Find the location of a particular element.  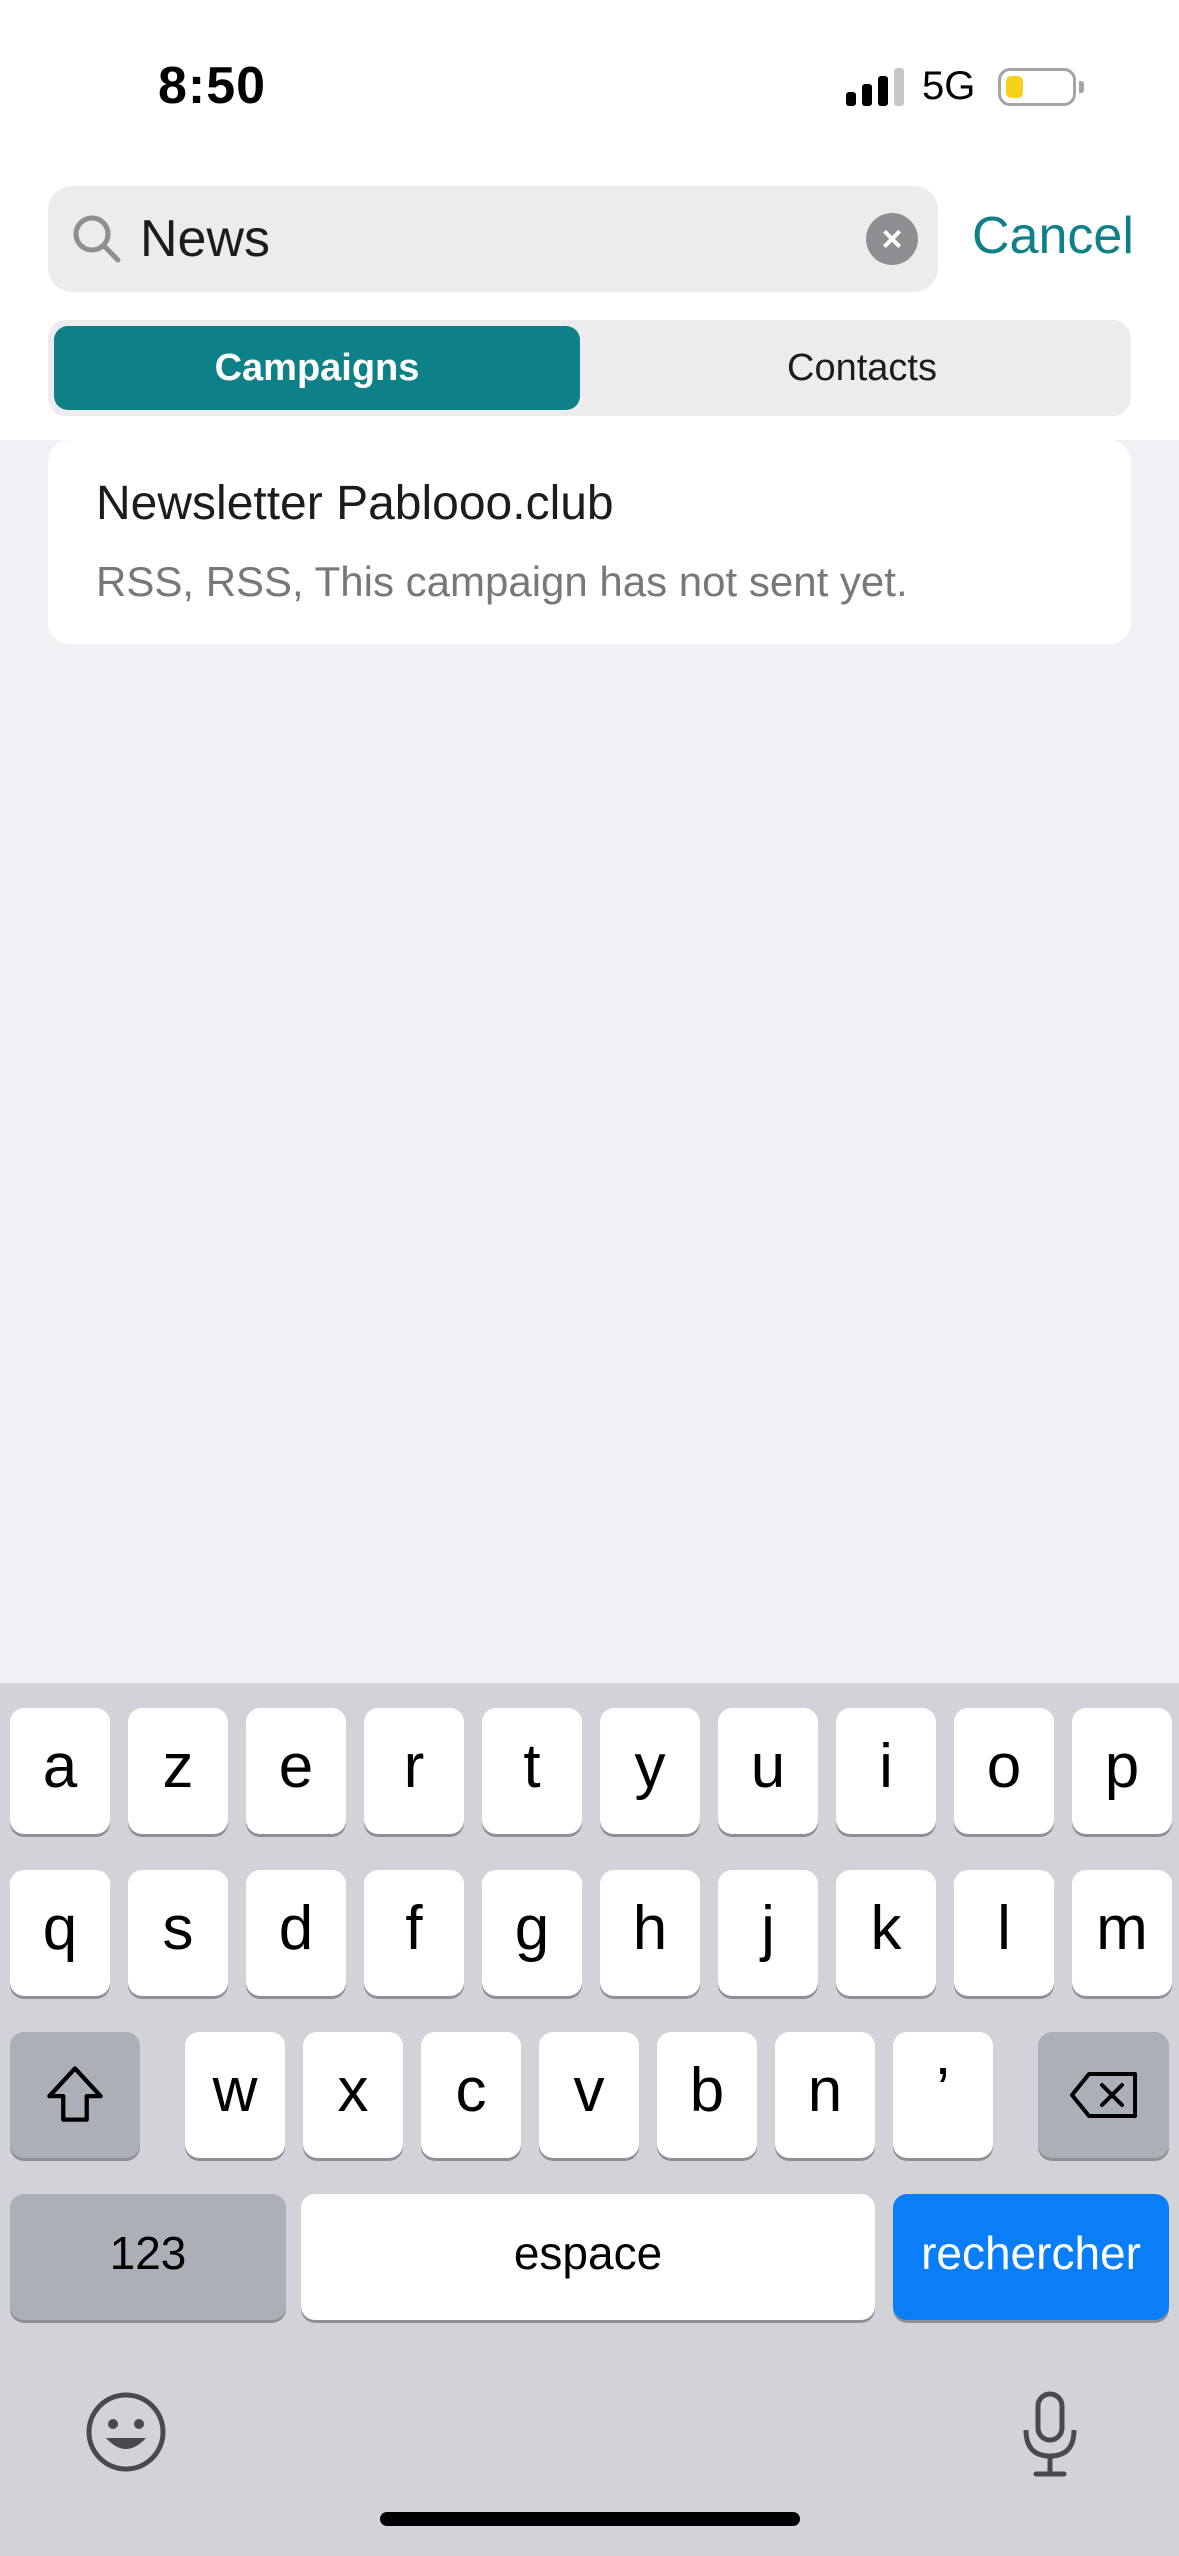

key-u: u is located at coordinates (768, 1771).